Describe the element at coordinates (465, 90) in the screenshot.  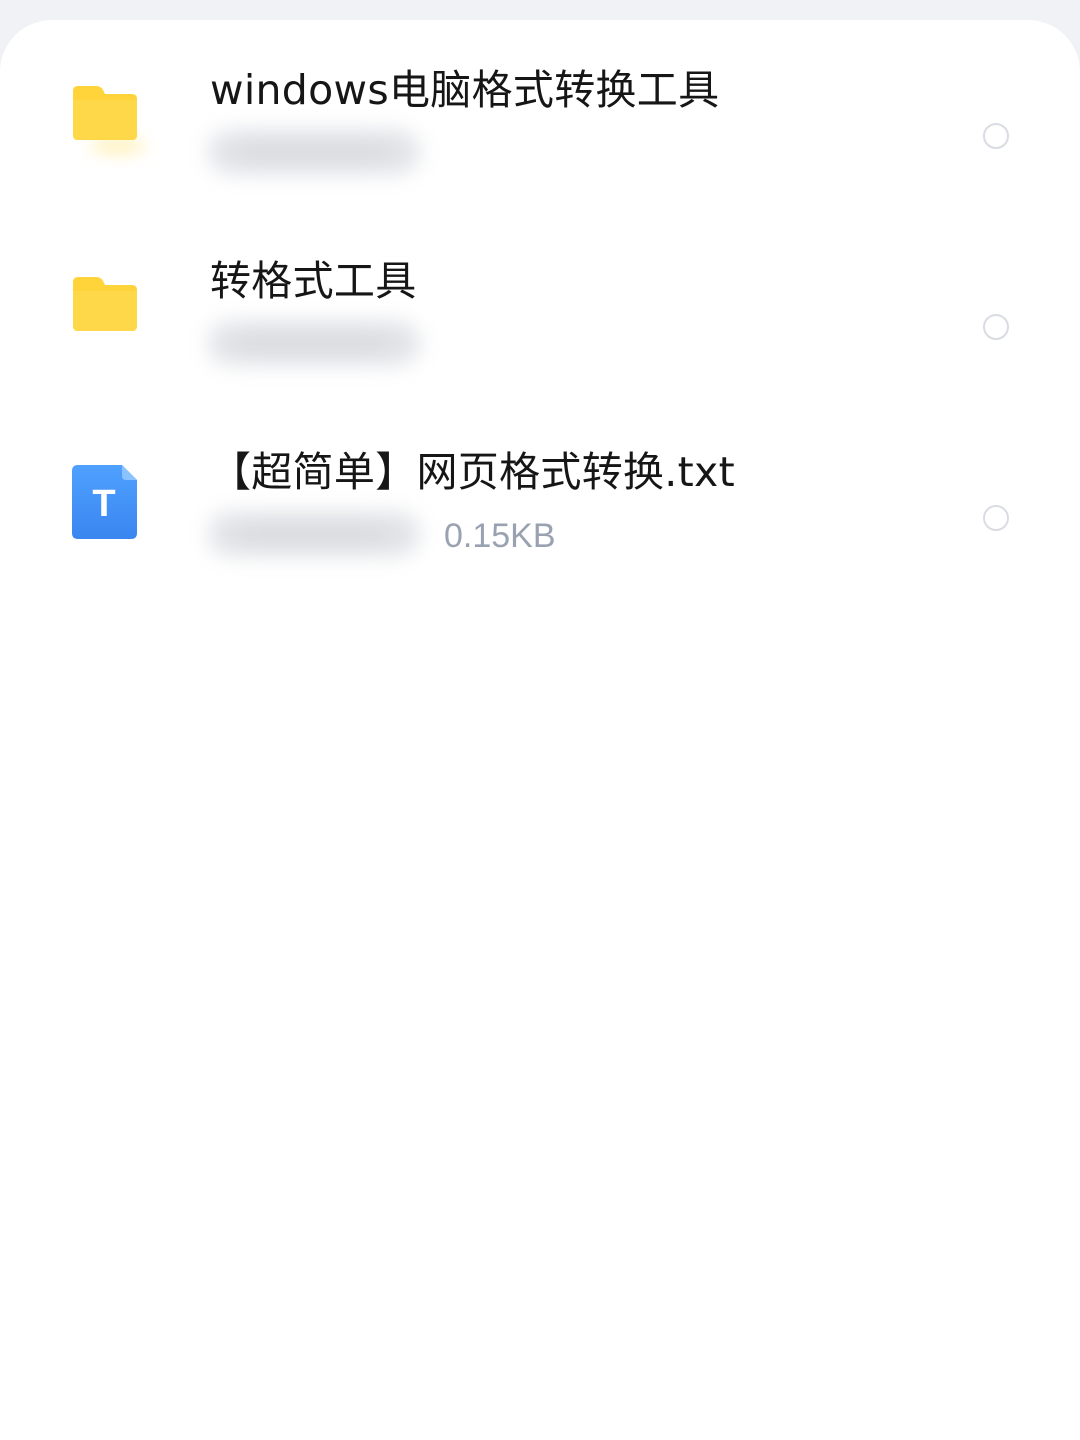
I see `file-name: windows电脑格式转换工具` at that location.